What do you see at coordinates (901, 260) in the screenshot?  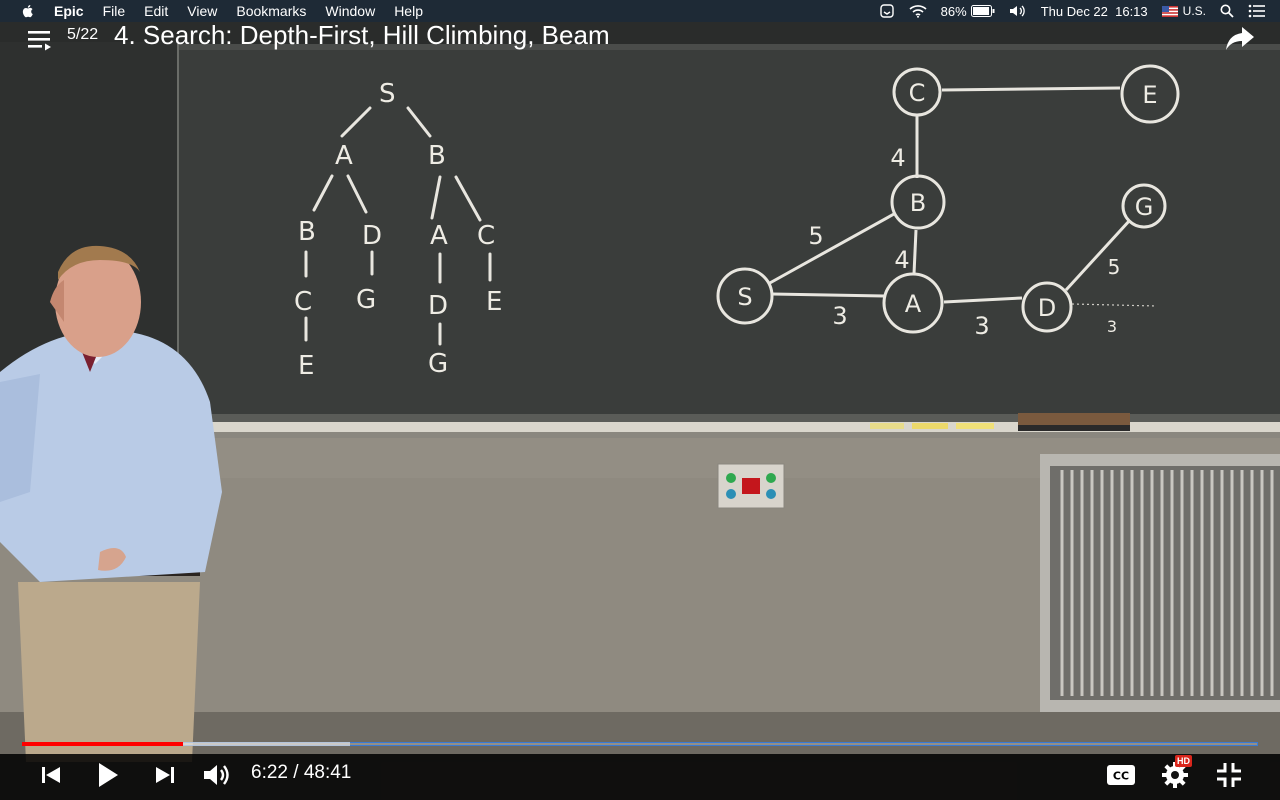 I see `edge-weight-b-a: 4` at bounding box center [901, 260].